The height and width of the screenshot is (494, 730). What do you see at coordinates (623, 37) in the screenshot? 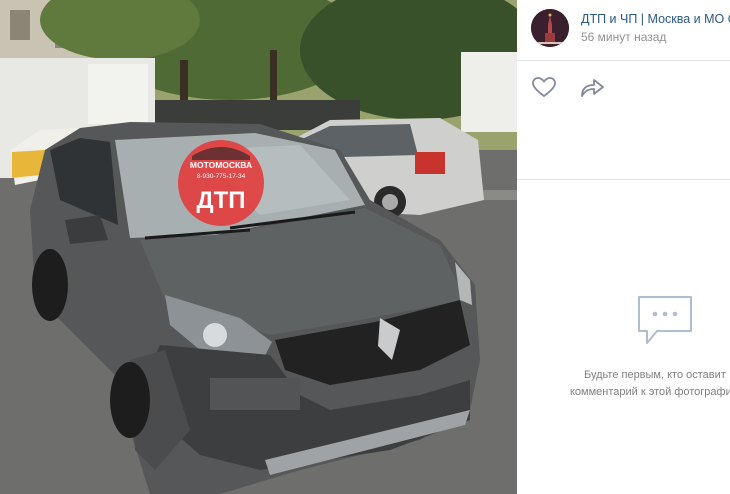
I see `post-time: 56 минут назад` at bounding box center [623, 37].